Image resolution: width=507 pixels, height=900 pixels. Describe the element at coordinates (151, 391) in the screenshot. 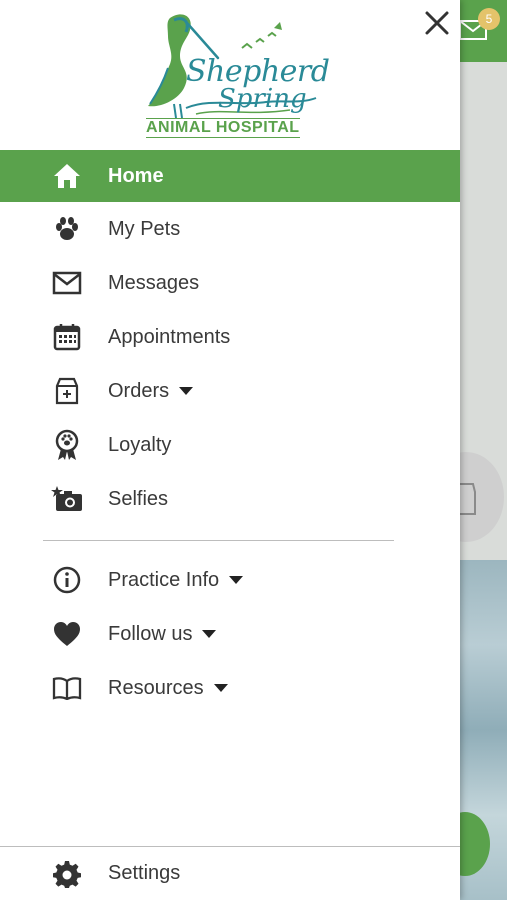

I see `menu-item-label: Orders` at that location.